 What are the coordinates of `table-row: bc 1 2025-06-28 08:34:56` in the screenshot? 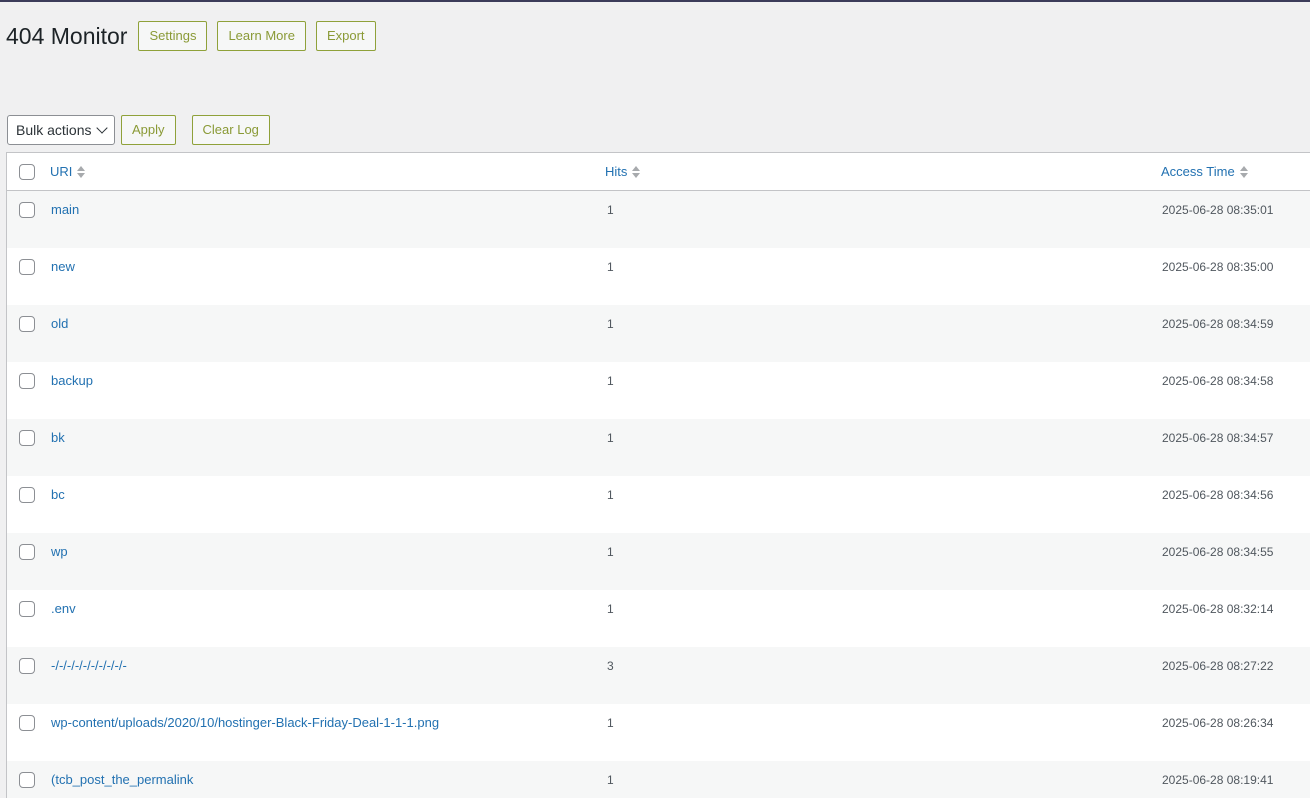 It's located at (658, 504).